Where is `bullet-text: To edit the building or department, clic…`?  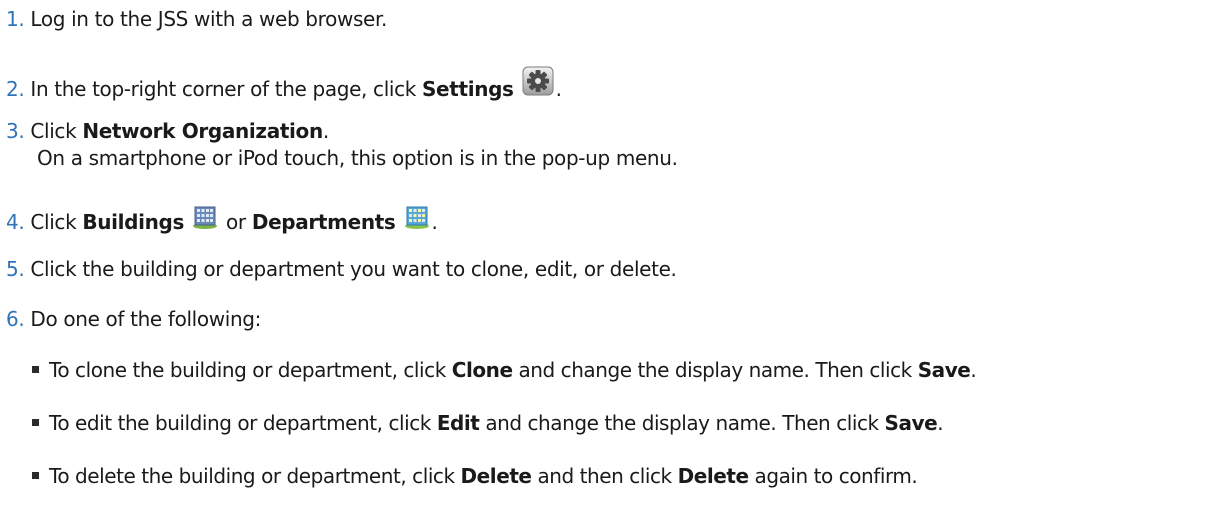 bullet-text: To edit the building or department, clic… is located at coordinates (243, 423).